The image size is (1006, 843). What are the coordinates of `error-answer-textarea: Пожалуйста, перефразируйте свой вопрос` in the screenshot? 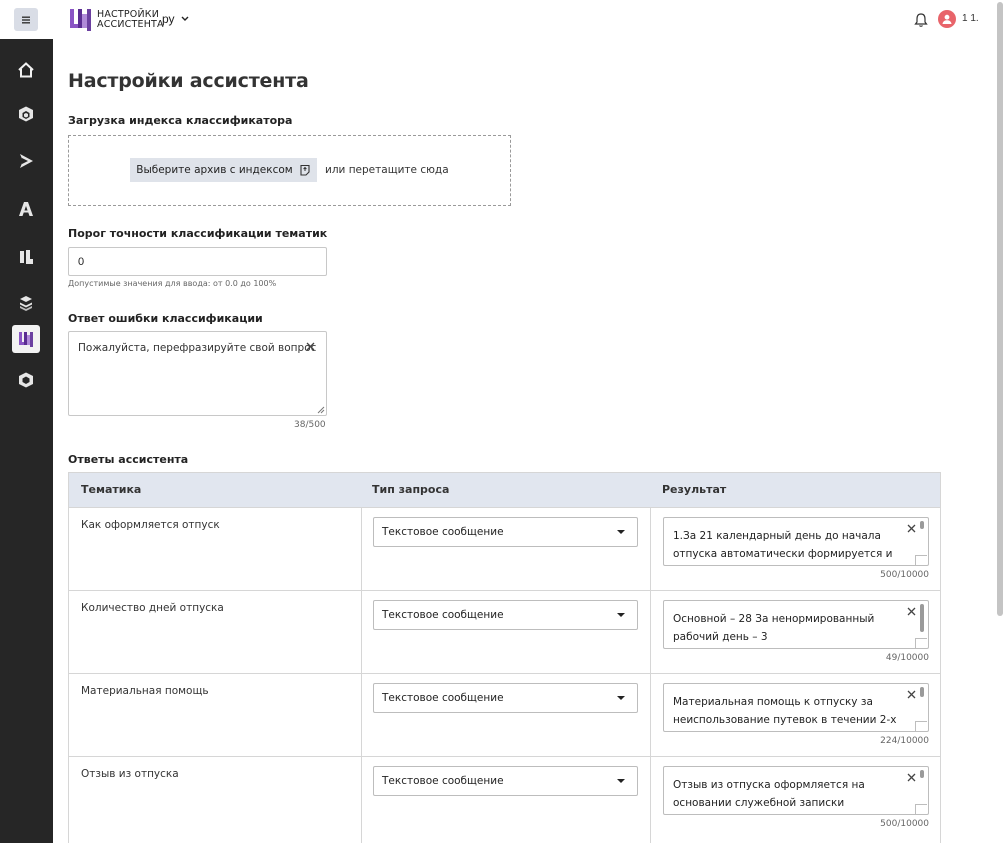 It's located at (197, 373).